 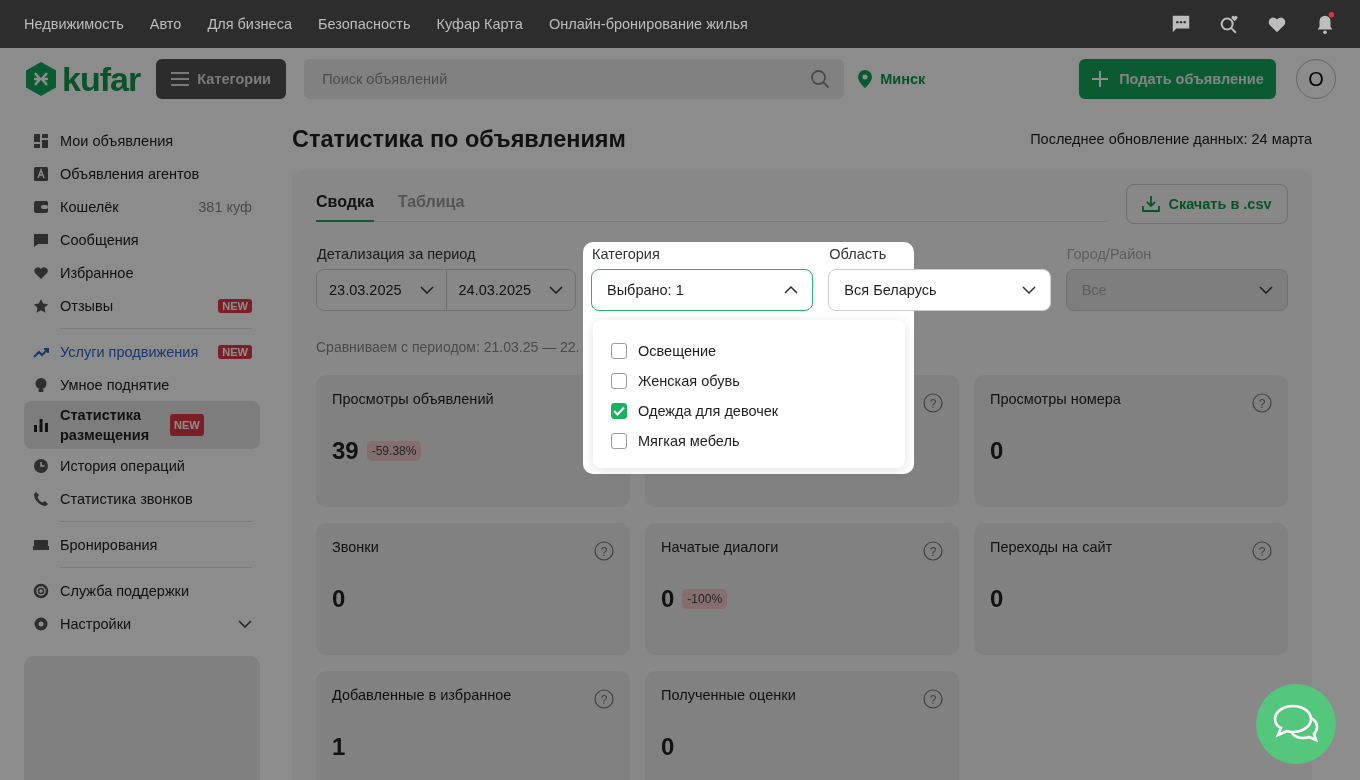 What do you see at coordinates (448, 347) in the screenshot?
I see `compare-period-text: Сравниваем с периодом: 21.03.25 — 22.` at bounding box center [448, 347].